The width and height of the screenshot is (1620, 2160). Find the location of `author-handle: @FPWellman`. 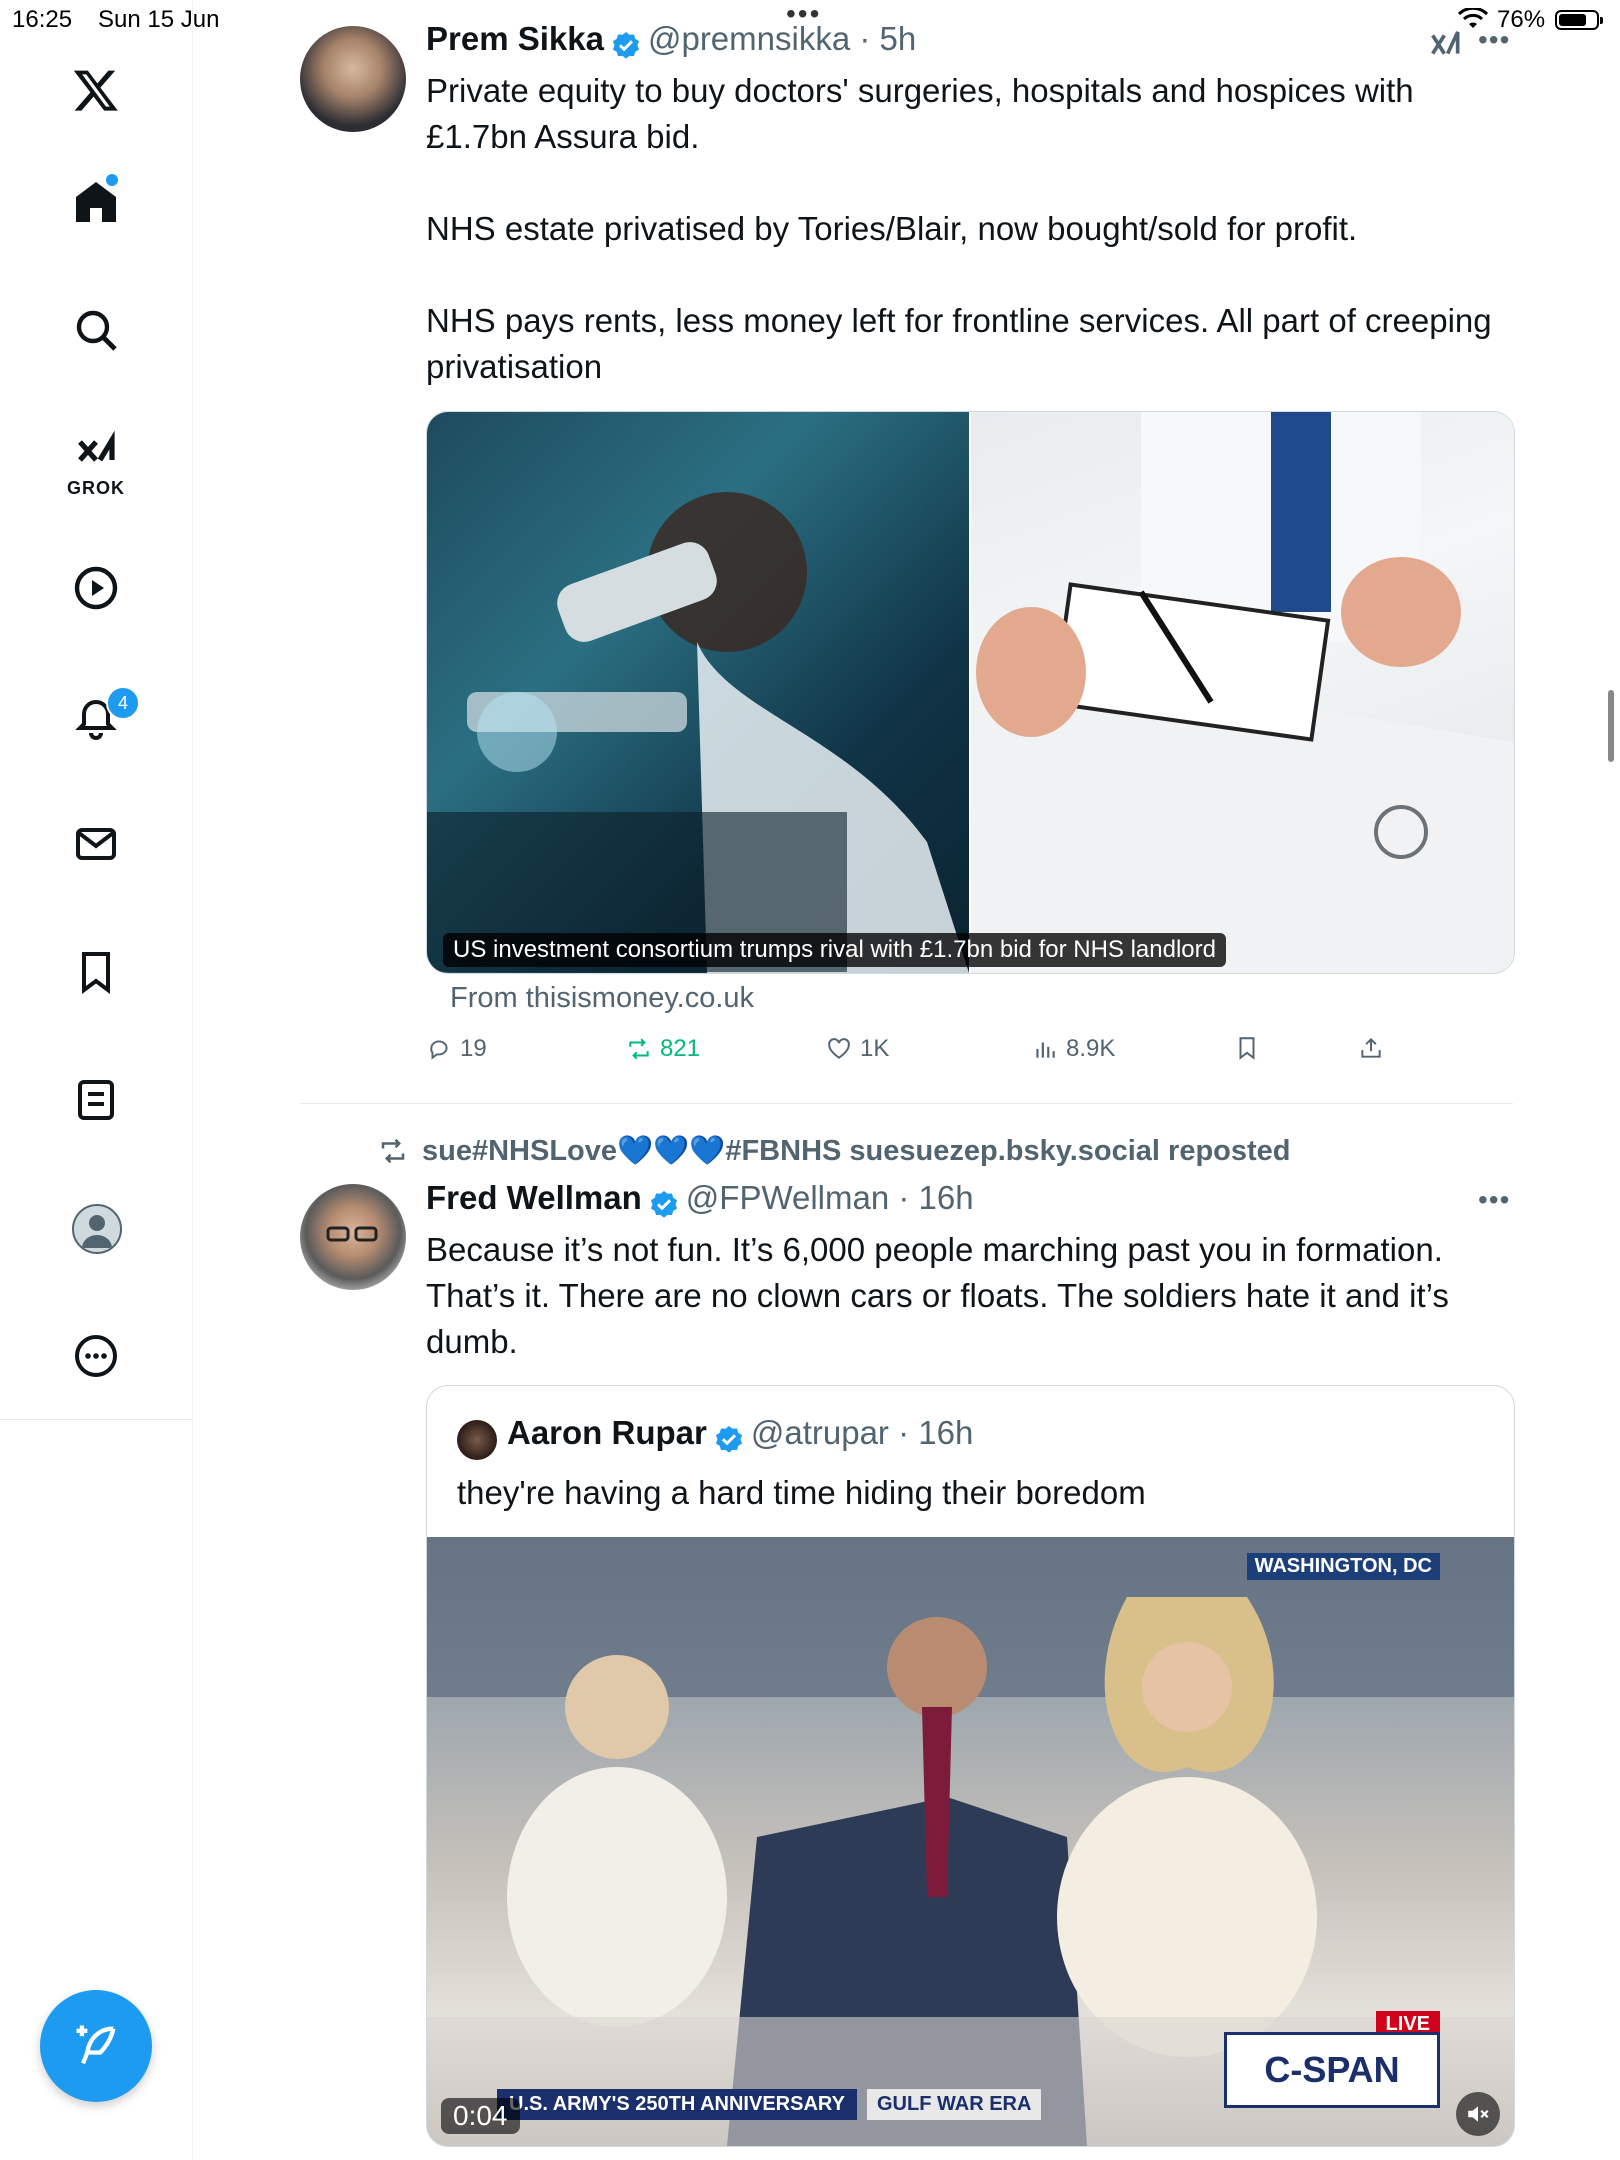

author-handle: @FPWellman is located at coordinates (787, 1197).